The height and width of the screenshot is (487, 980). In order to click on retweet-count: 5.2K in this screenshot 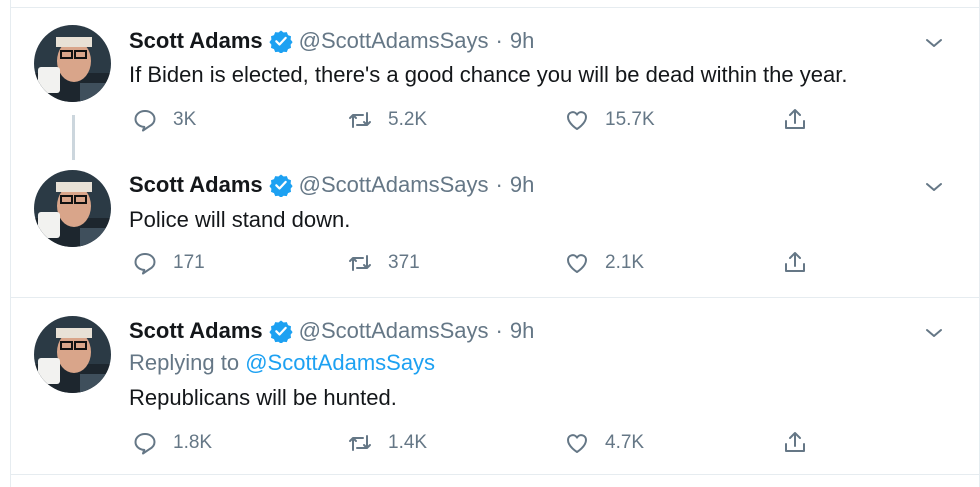, I will do `click(408, 119)`.